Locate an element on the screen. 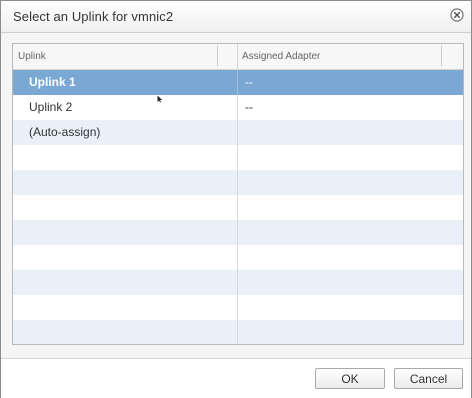 The image size is (472, 398). uplink-cell: (Auto-assign) is located at coordinates (65, 132).